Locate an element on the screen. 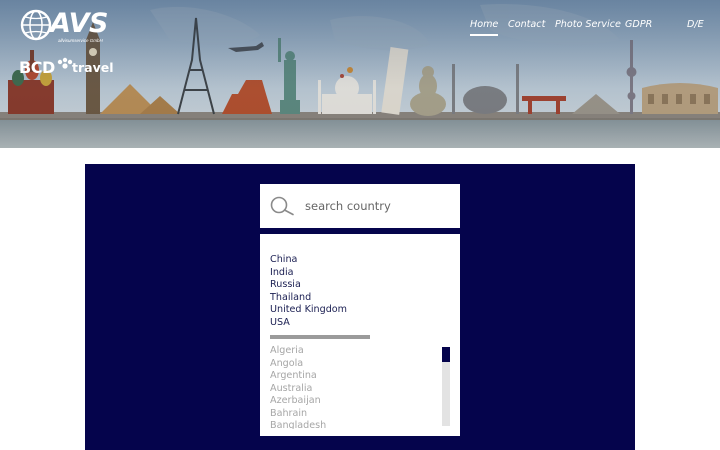  bcd-travel-logo: BCD travel is located at coordinates (69, 68).